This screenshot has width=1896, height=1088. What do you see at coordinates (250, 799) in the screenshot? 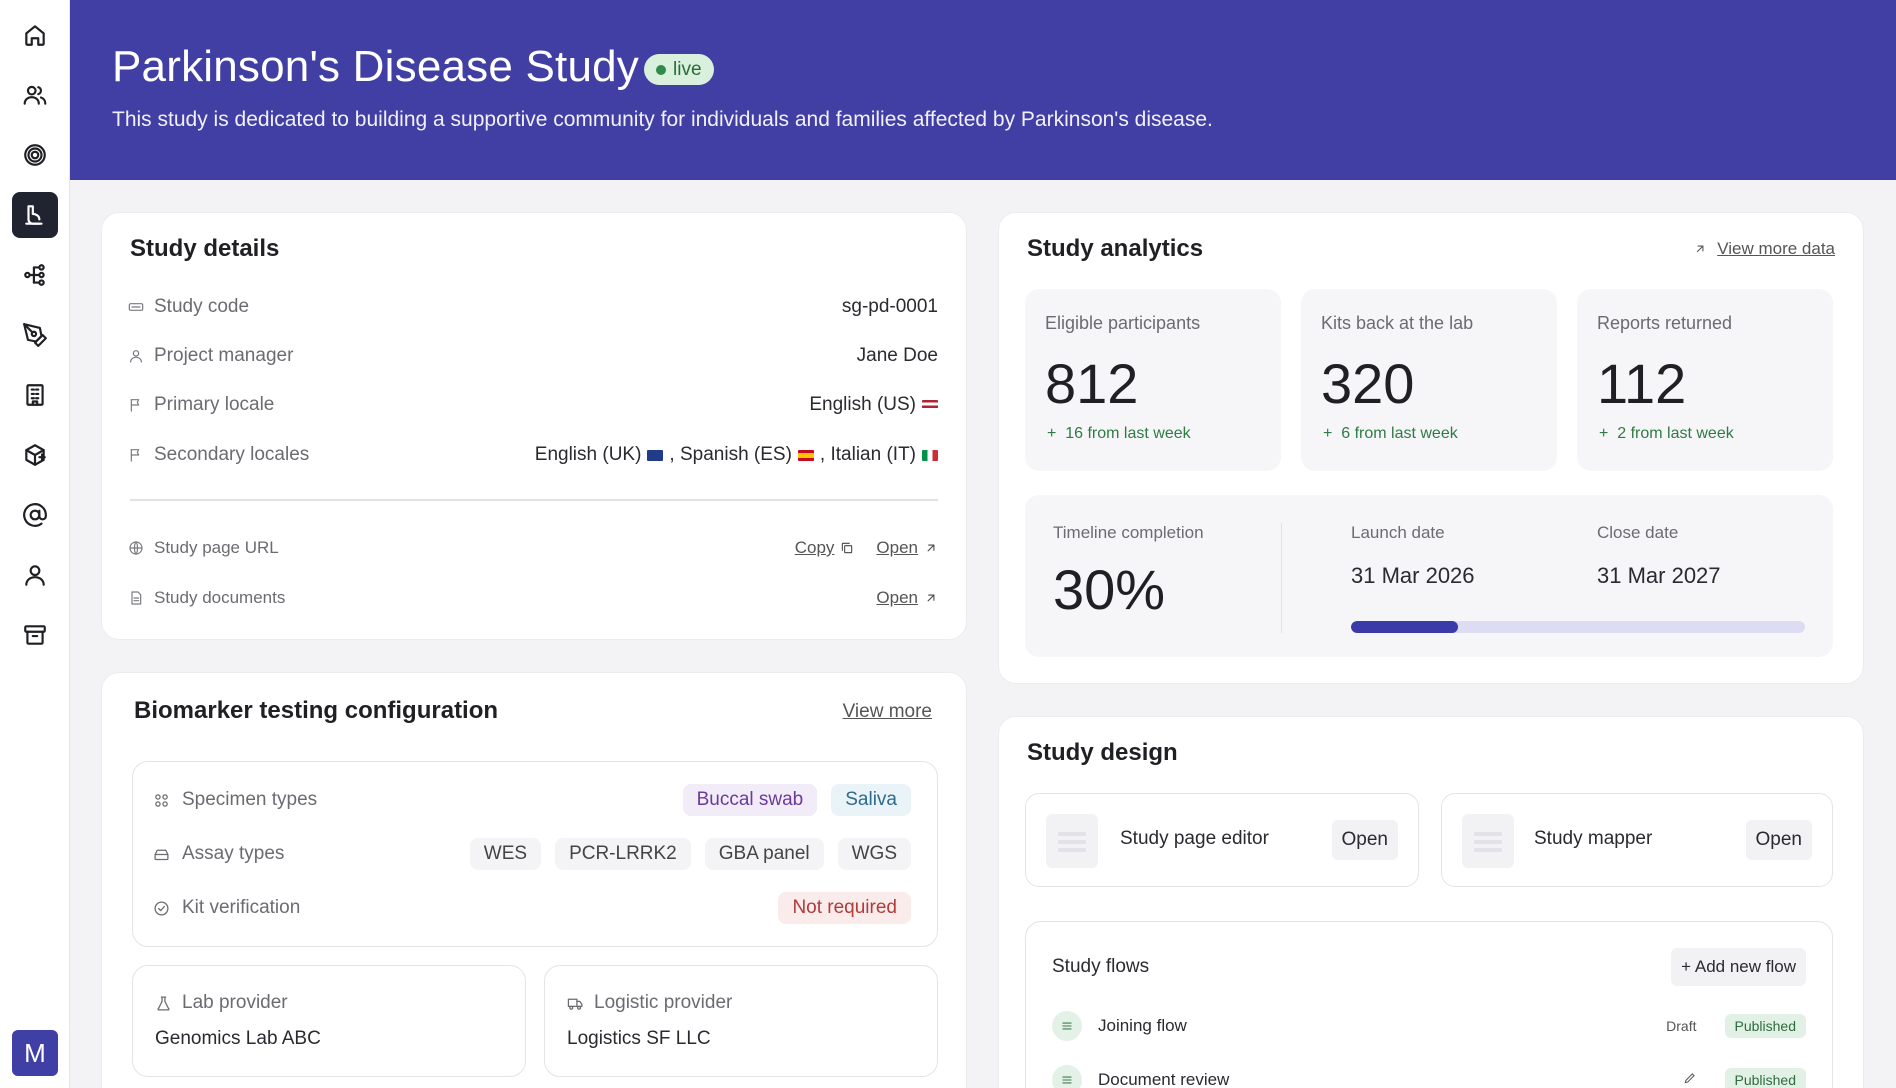
I see `specimen-types-label: Specimen types` at bounding box center [250, 799].